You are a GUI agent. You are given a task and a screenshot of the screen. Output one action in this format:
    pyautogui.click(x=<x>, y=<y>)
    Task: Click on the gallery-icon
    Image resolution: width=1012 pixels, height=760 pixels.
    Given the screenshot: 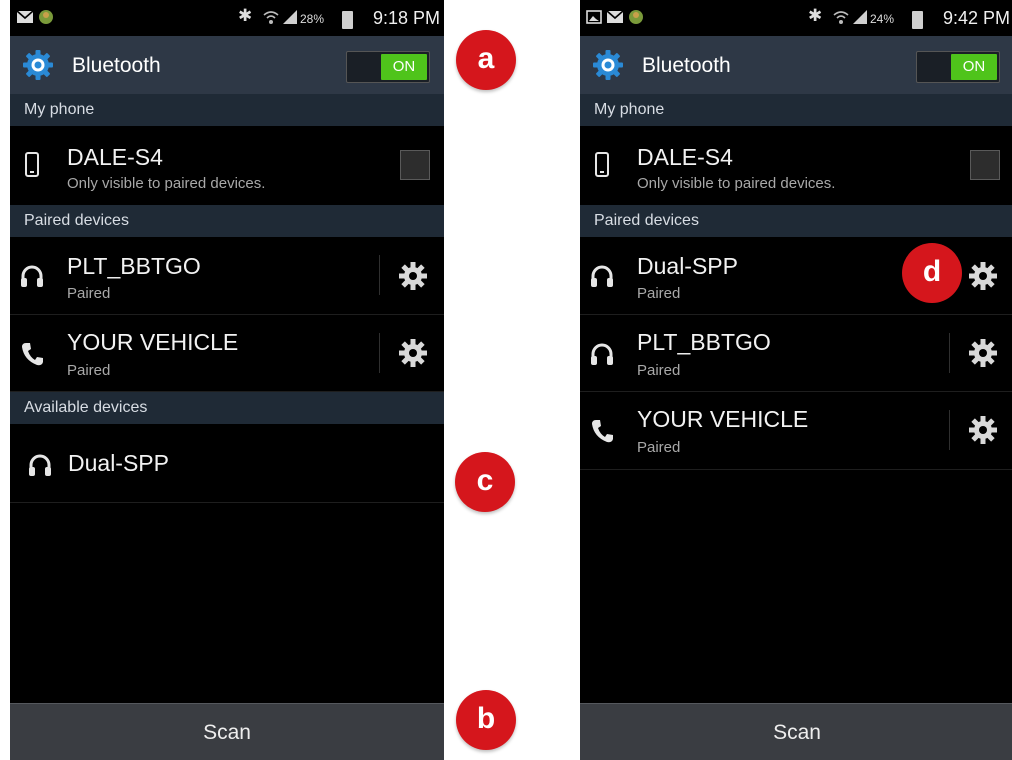 What is the action you would take?
    pyautogui.click(x=594, y=17)
    